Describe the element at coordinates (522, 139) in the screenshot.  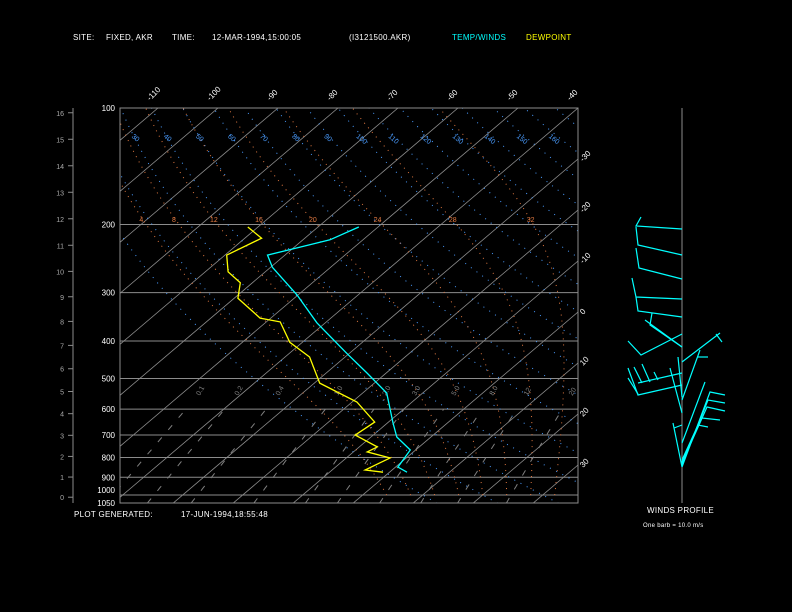
I see `dry-adiabat-label: 150` at that location.